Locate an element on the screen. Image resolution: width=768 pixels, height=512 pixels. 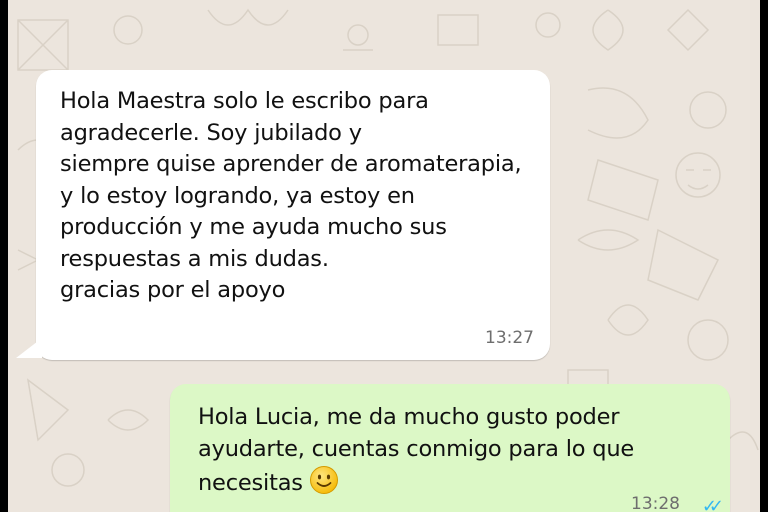
message-line: producción y me ayuda mucho sus is located at coordinates (253, 227).